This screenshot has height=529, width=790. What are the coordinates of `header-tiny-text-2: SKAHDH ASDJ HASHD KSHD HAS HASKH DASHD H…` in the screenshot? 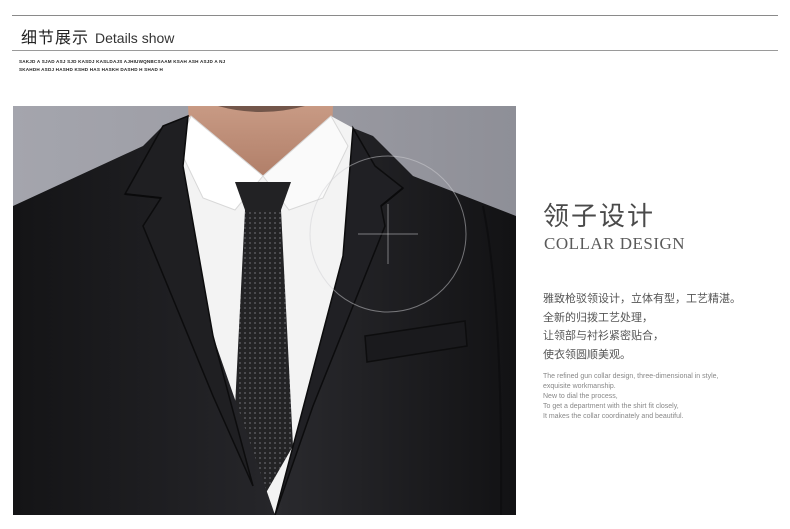 It's located at (91, 69).